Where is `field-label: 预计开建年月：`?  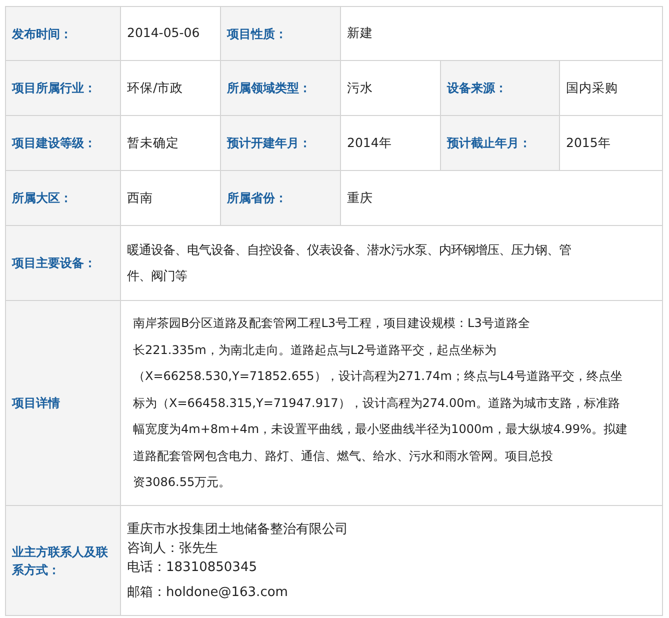 field-label: 预计开建年月： is located at coordinates (280, 143).